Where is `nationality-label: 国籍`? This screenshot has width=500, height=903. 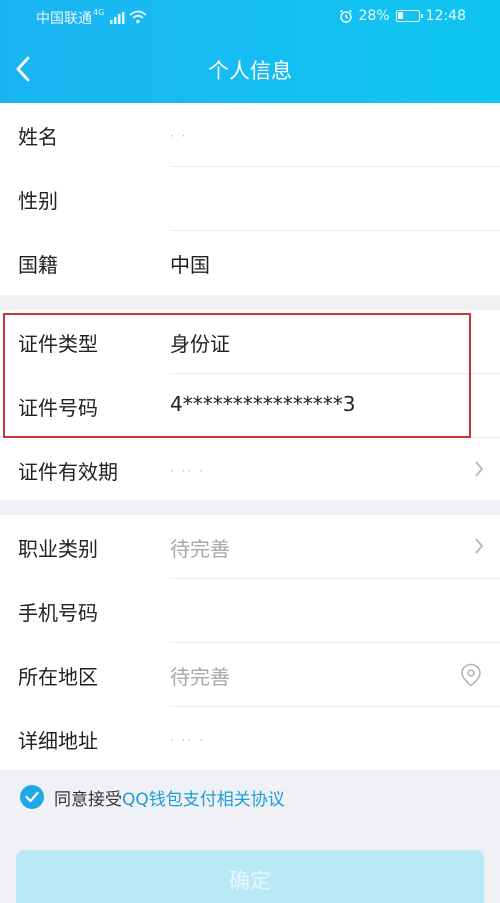 nationality-label: 国籍 is located at coordinates (38, 265).